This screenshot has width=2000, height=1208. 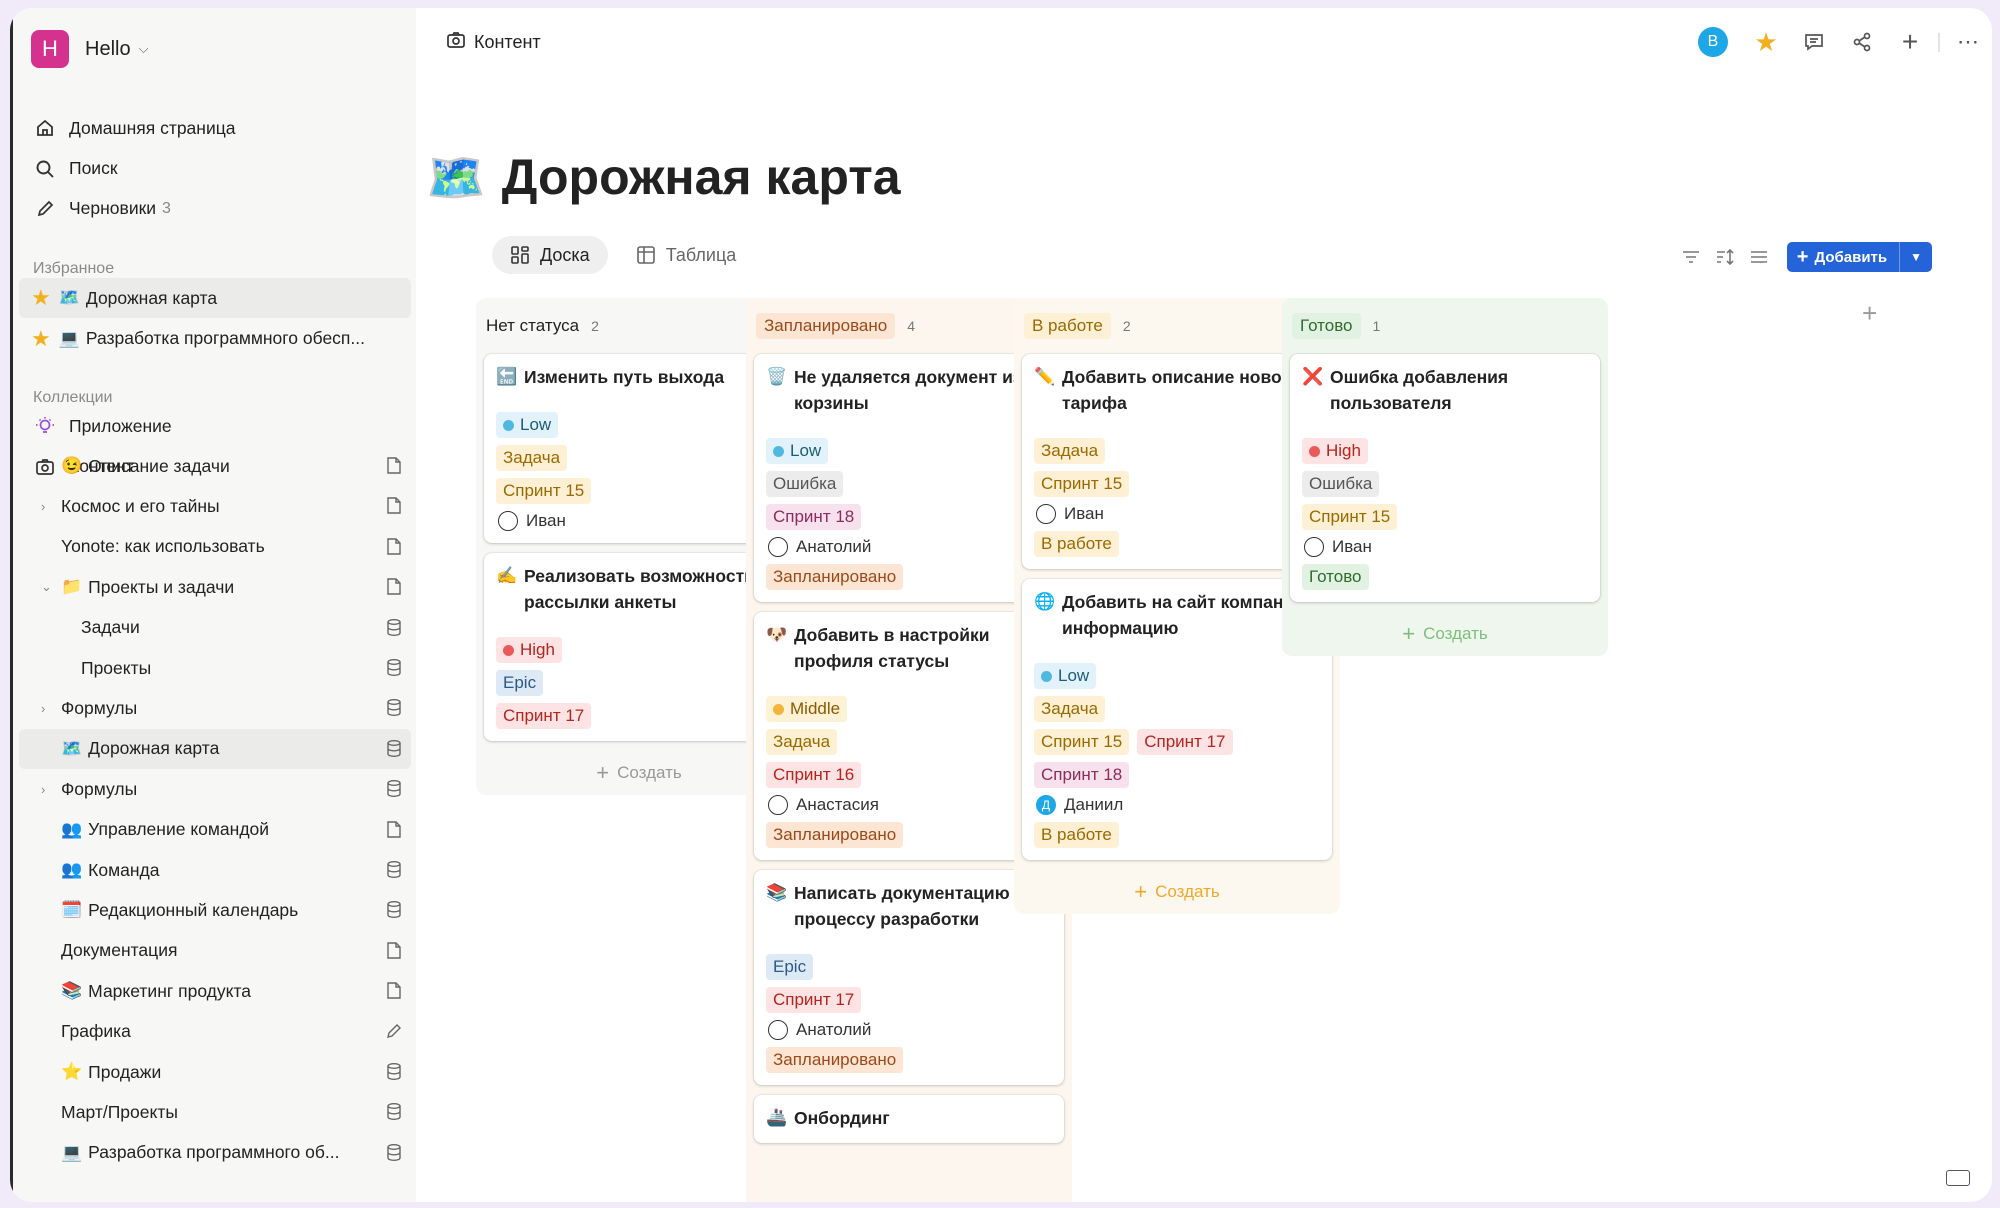 I want to click on tree-item-label: Графика, so click(x=96, y=1031).